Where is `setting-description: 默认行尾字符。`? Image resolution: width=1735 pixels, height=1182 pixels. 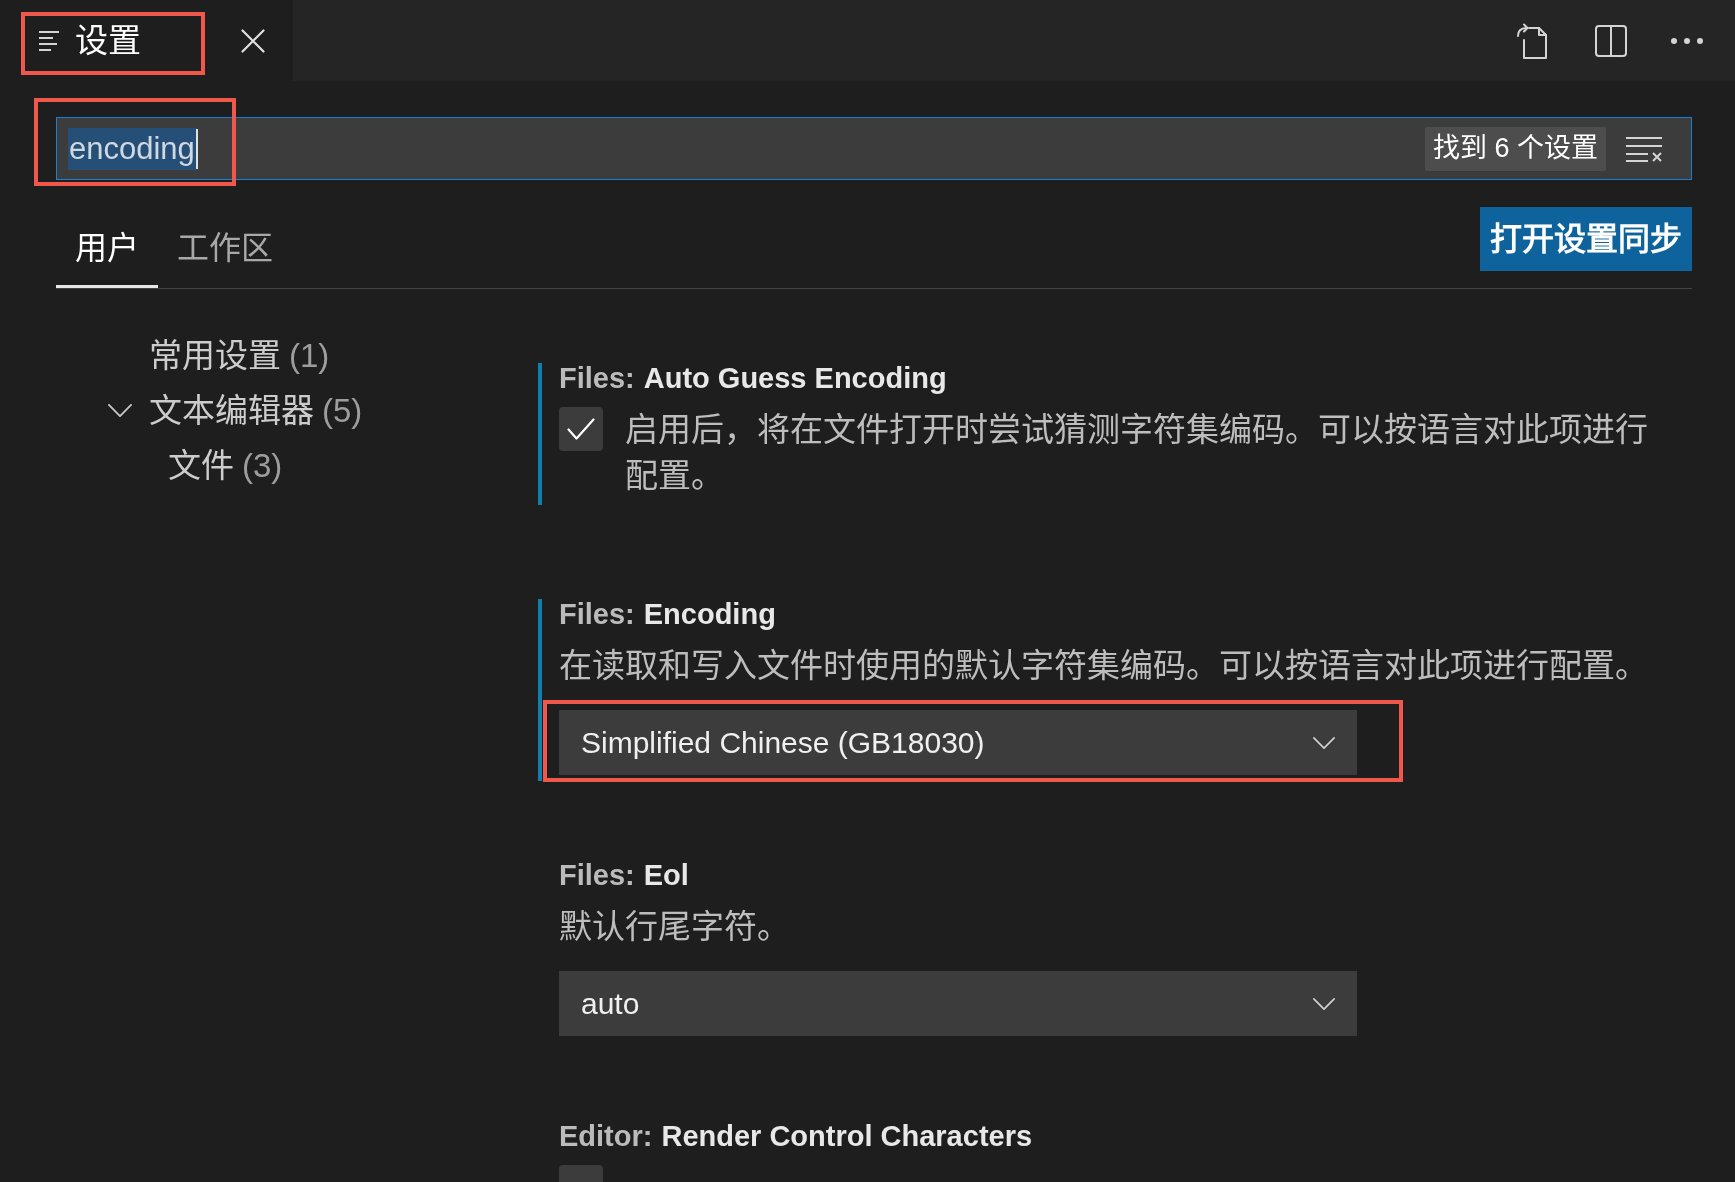 setting-description: 默认行尾字符。 is located at coordinates (675, 927).